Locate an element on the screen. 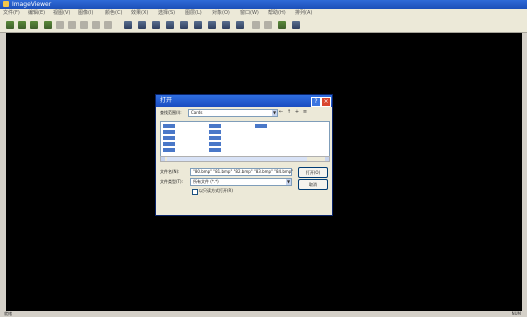  paste-icon is located at coordinates (72, 25).